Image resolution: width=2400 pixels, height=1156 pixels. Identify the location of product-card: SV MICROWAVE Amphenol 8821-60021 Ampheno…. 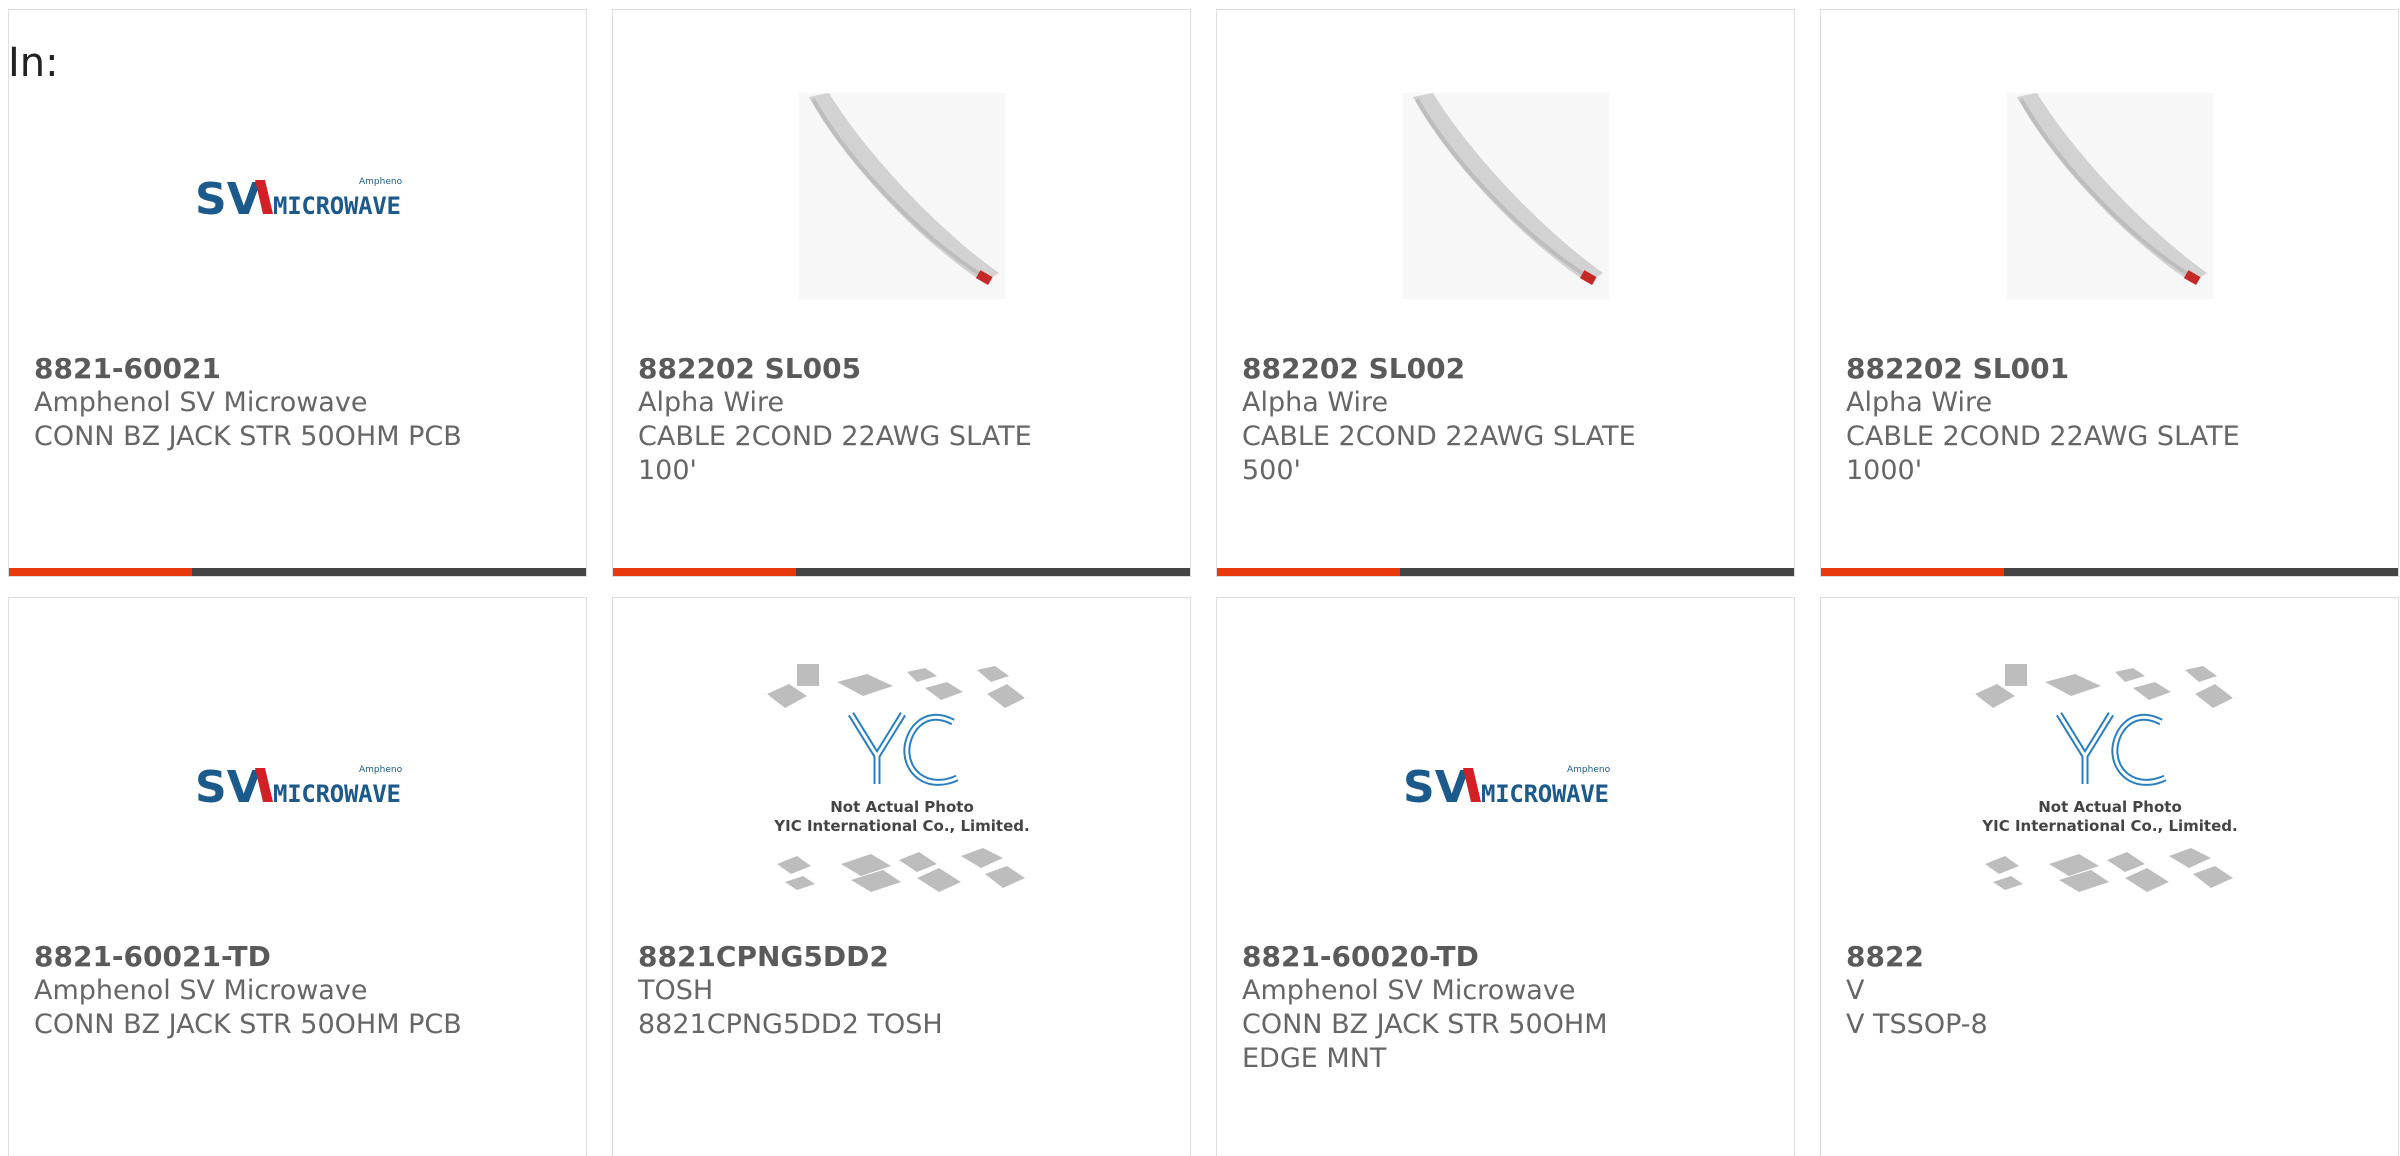
(297, 293).